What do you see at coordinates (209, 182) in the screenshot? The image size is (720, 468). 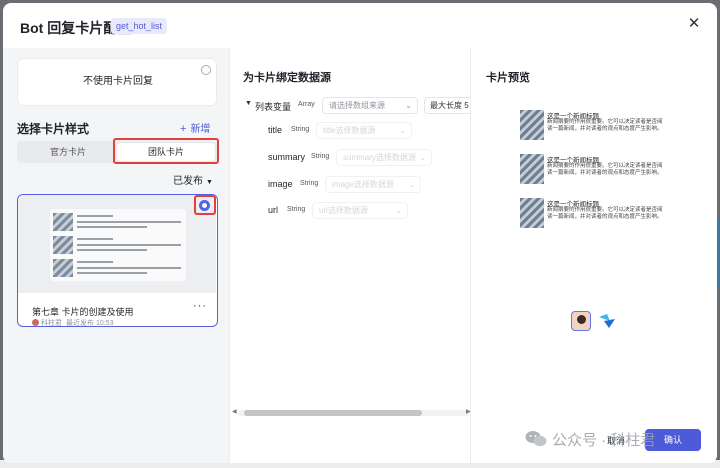 I see `caret-down-icon: ▼` at bounding box center [209, 182].